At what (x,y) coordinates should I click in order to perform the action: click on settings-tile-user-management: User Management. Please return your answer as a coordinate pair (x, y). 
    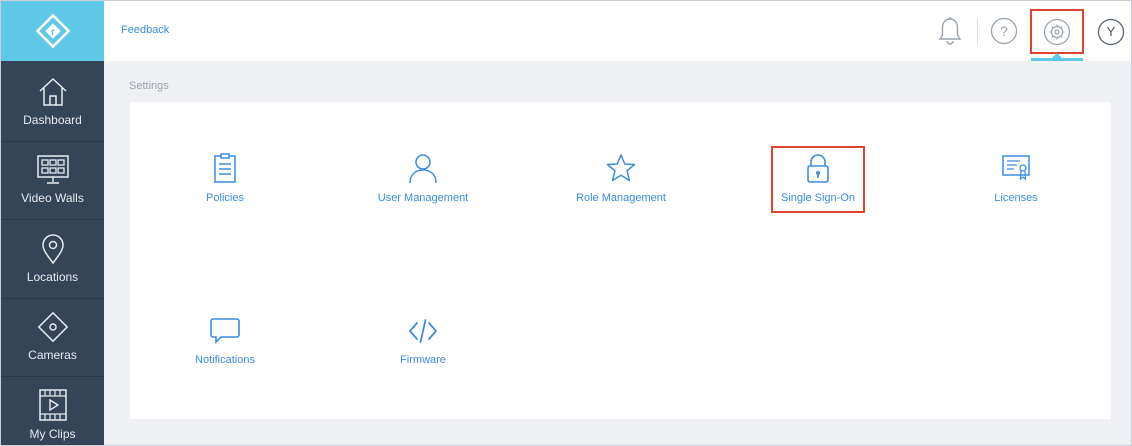
    Looking at the image, I should click on (423, 187).